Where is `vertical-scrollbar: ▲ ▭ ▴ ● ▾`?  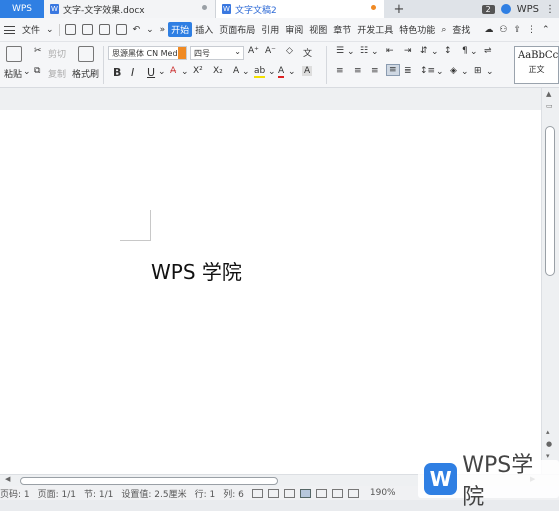
vertical-scrollbar: ▲ ▭ ▴ ● ▾ is located at coordinates (550, 281).